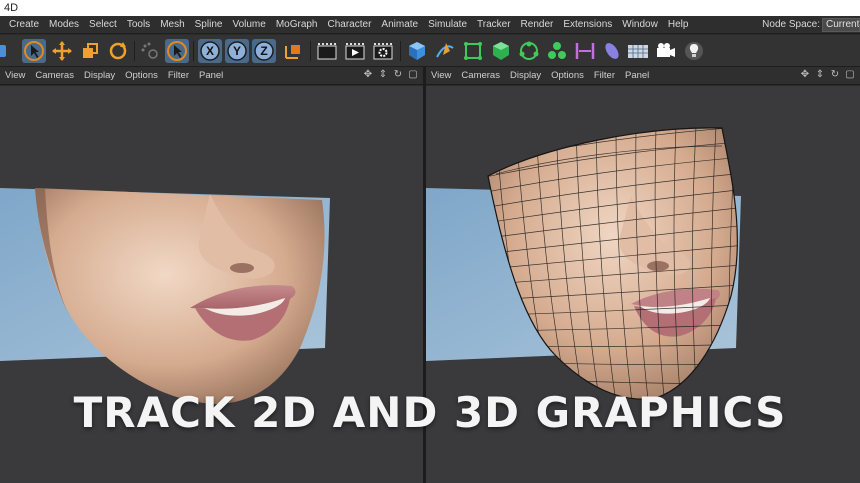 The image size is (860, 483). Describe the element at coordinates (54, 75) in the screenshot. I see `left-cameras-menu: Cameras` at that location.